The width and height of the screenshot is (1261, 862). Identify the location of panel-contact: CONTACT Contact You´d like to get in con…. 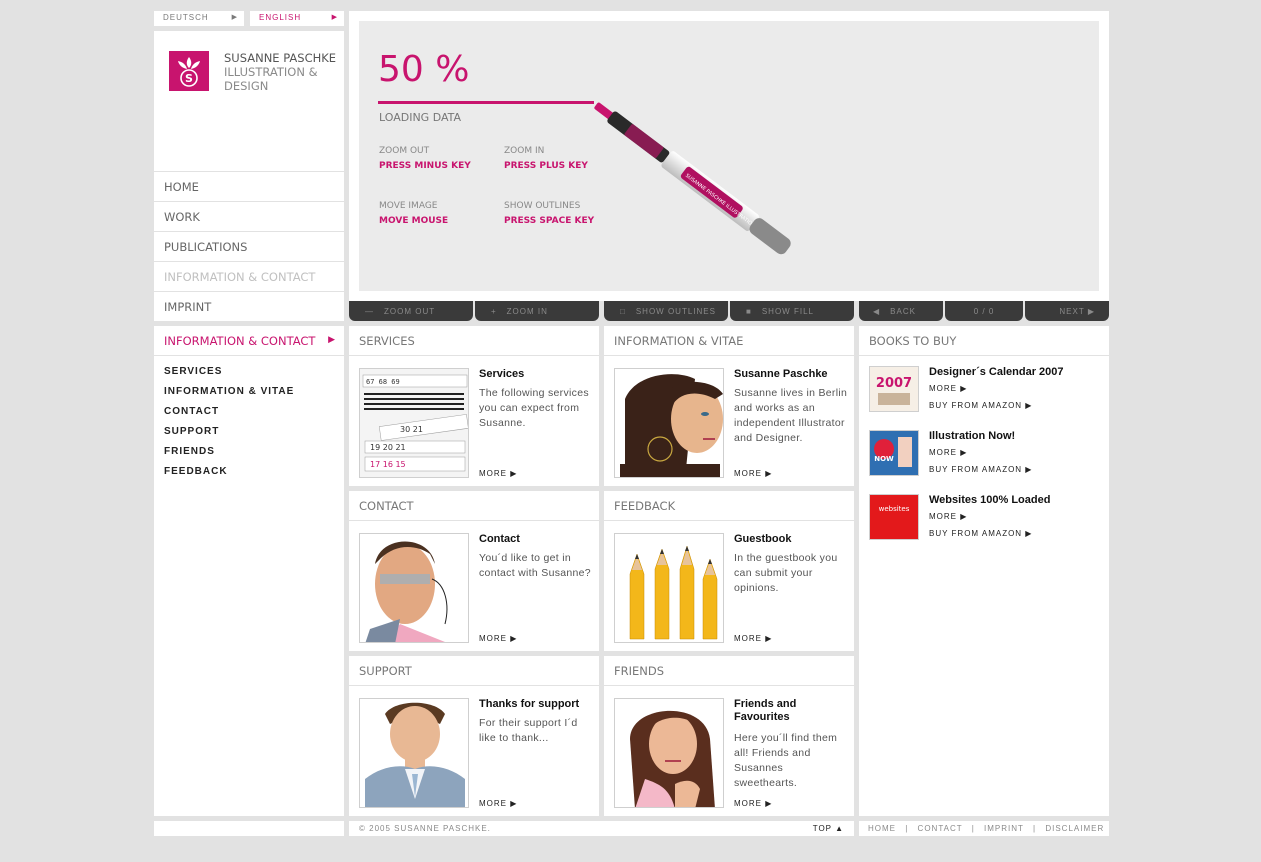
(474, 571).